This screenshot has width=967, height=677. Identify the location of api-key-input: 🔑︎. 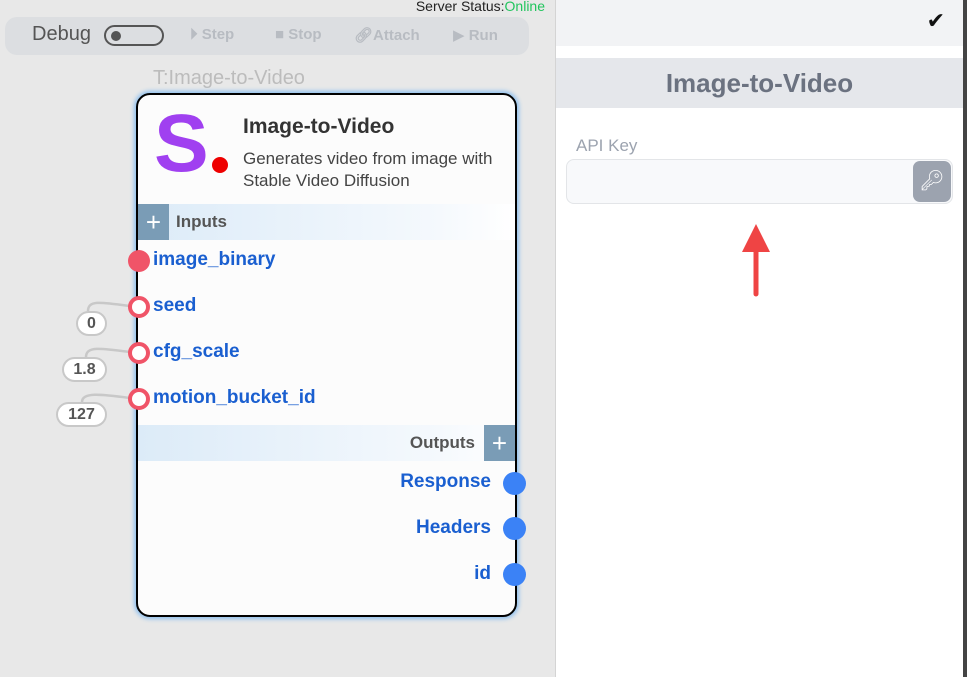
(759, 181).